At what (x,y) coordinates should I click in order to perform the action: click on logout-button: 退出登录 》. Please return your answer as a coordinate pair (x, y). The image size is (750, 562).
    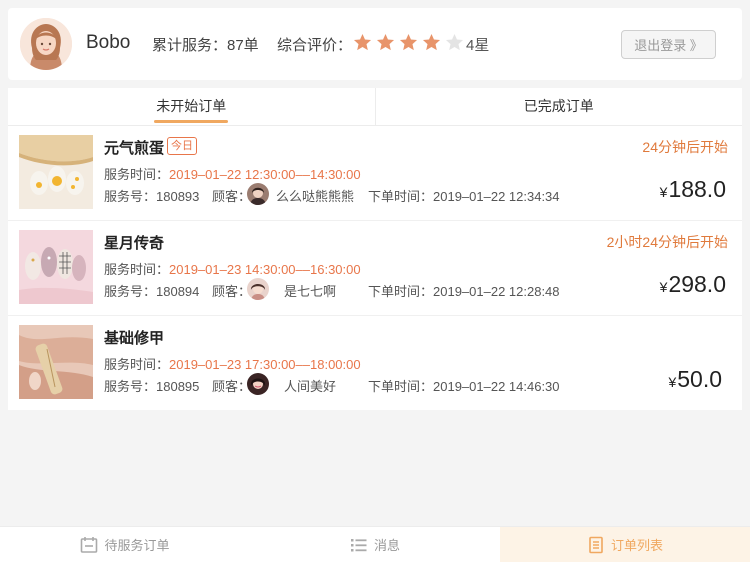
    Looking at the image, I should click on (668, 44).